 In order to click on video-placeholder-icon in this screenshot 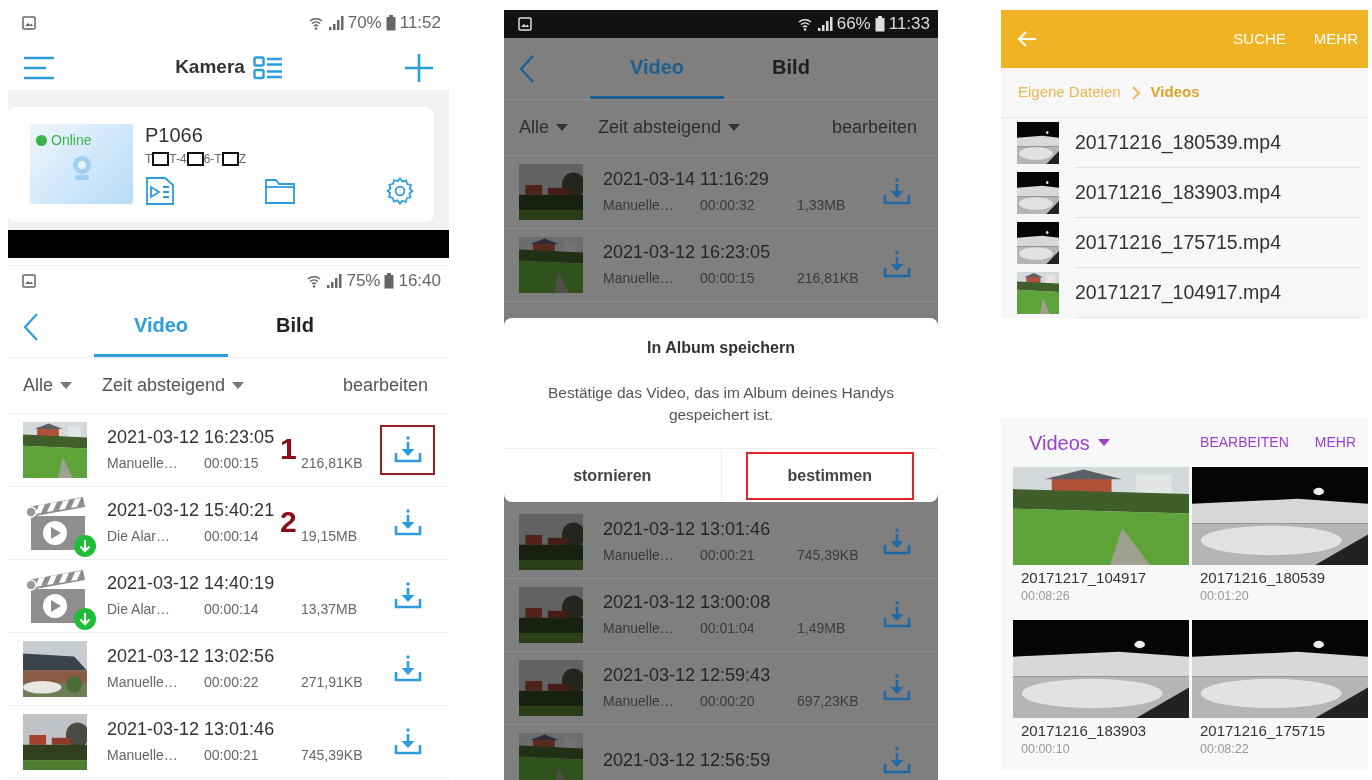, I will do `click(55, 596)`.